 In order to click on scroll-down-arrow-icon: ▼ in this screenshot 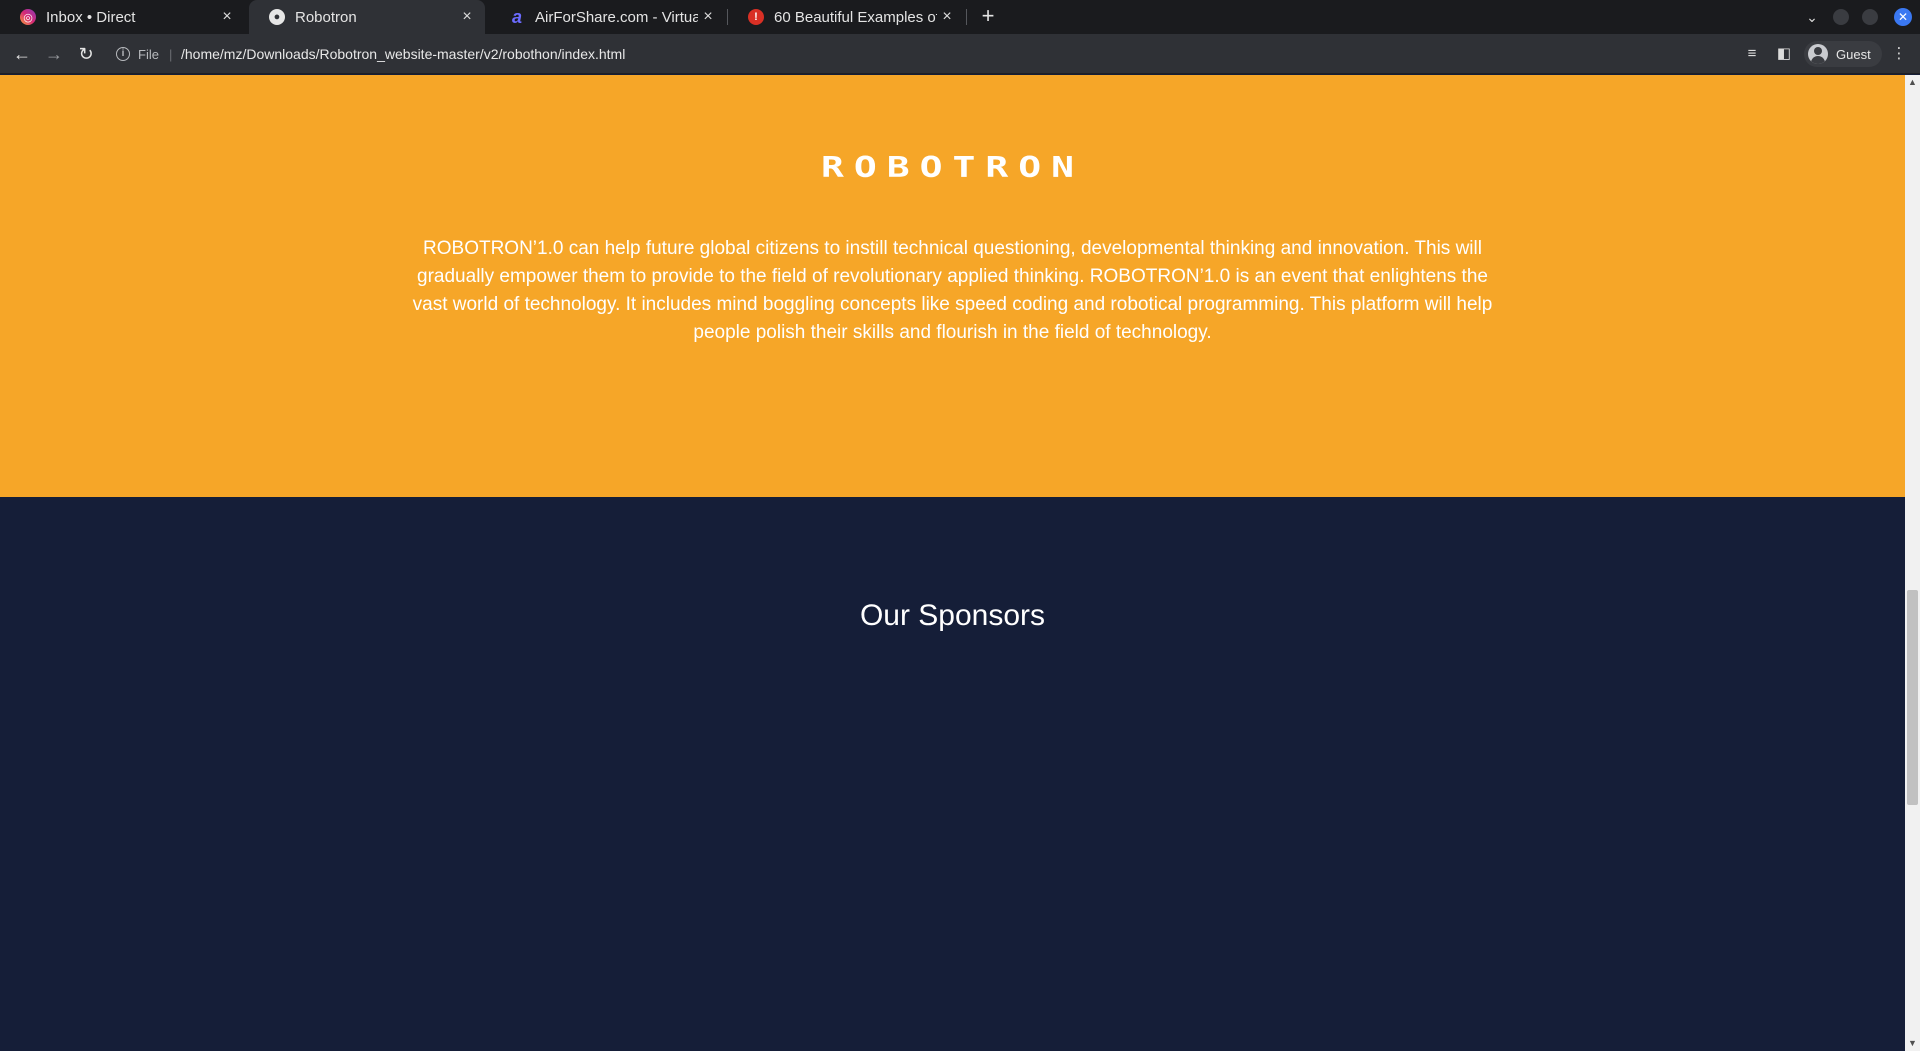, I will do `click(1912, 1043)`.